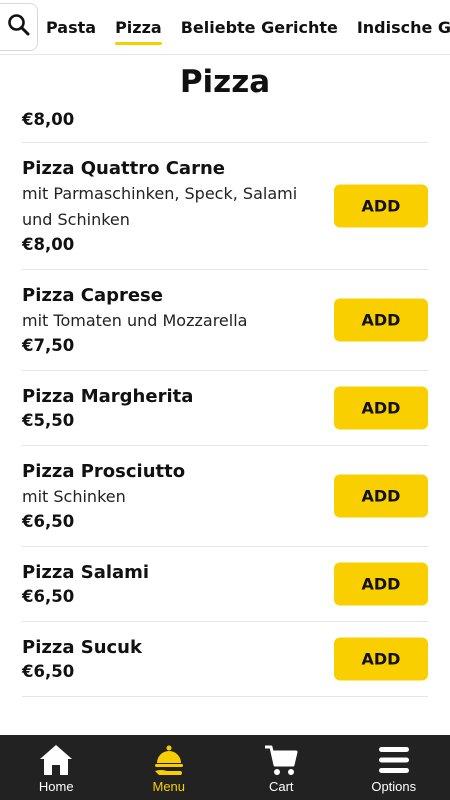 Image resolution: width=450 pixels, height=800 pixels. What do you see at coordinates (86, 572) in the screenshot?
I see `item-name: Pizza Salami` at bounding box center [86, 572].